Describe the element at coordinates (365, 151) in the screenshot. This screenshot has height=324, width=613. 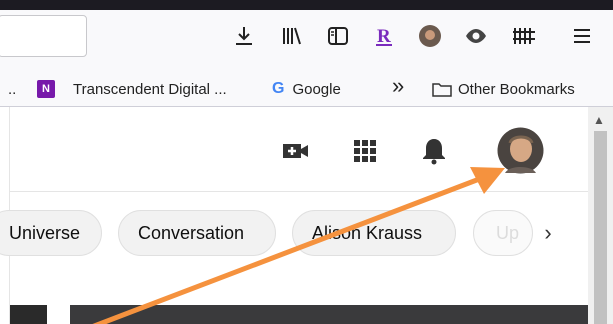
I see `apps-grid-icon` at that location.